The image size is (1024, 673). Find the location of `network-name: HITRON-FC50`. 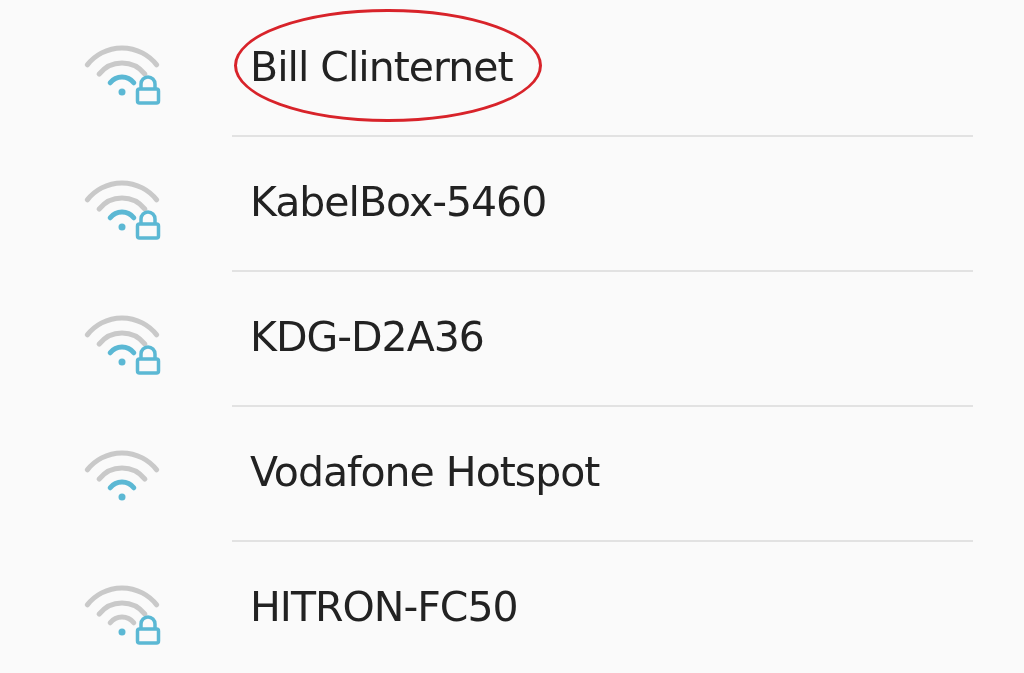

network-name: HITRON-FC50 is located at coordinates (384, 607).